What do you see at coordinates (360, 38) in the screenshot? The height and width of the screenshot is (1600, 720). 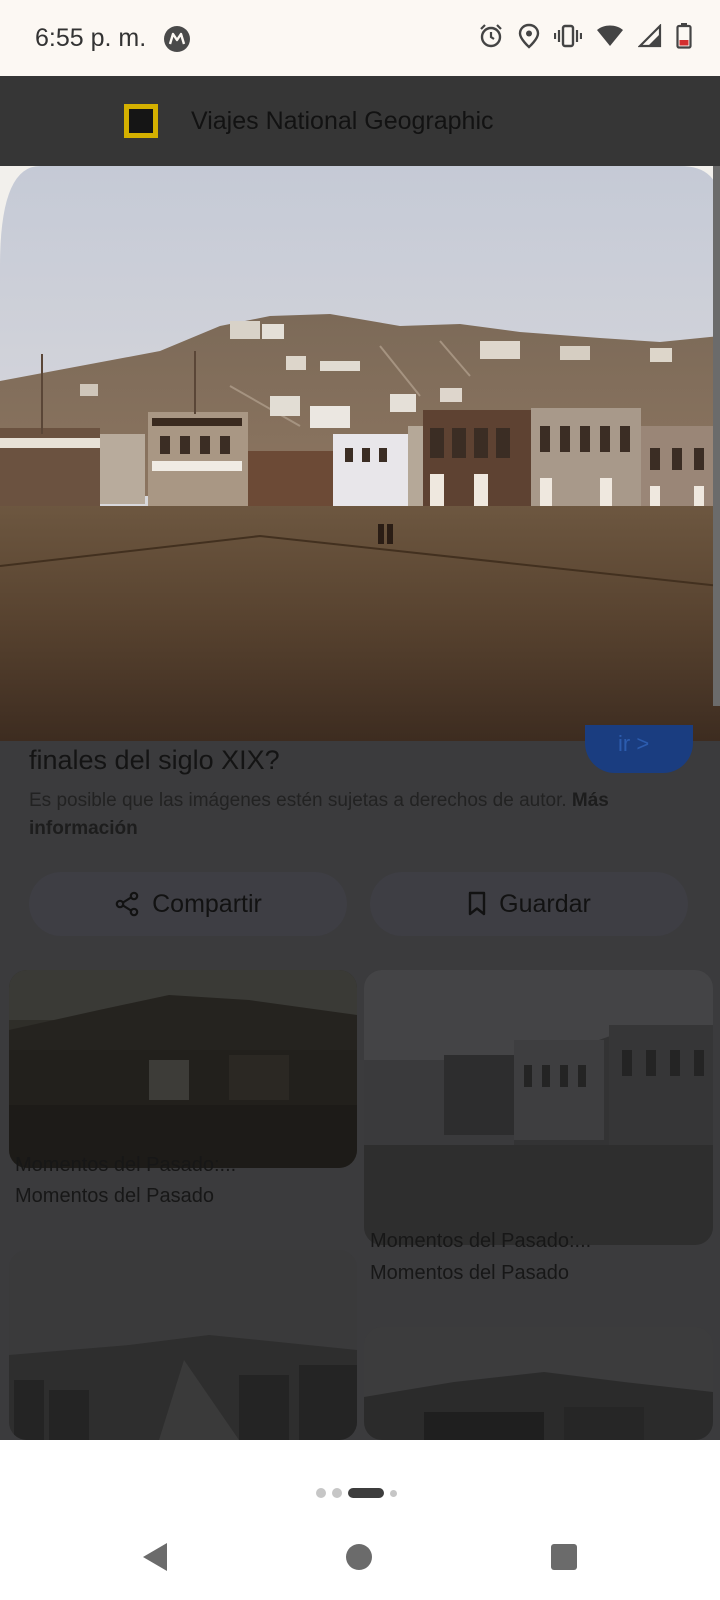 I see `status-bar: 6:55 p. m.` at bounding box center [360, 38].